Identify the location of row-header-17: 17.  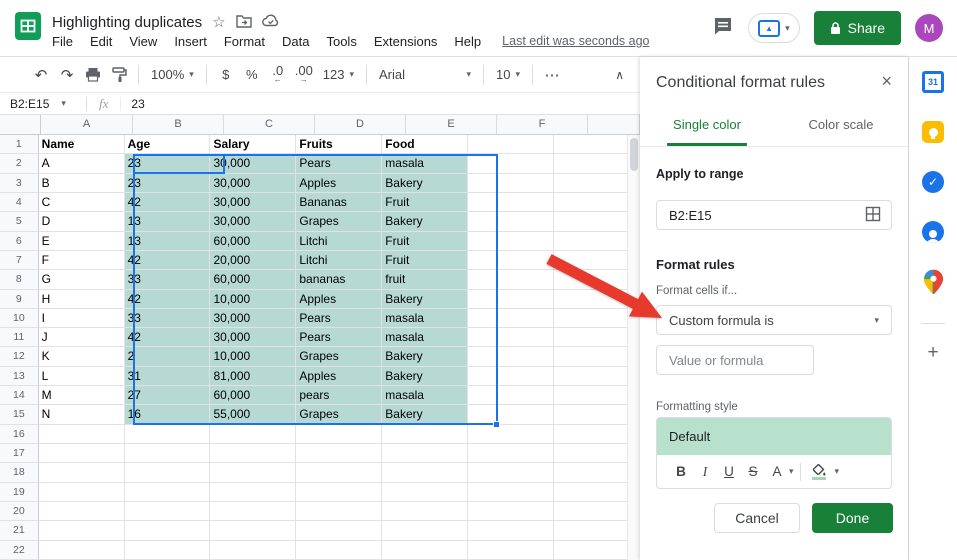
(19, 454).